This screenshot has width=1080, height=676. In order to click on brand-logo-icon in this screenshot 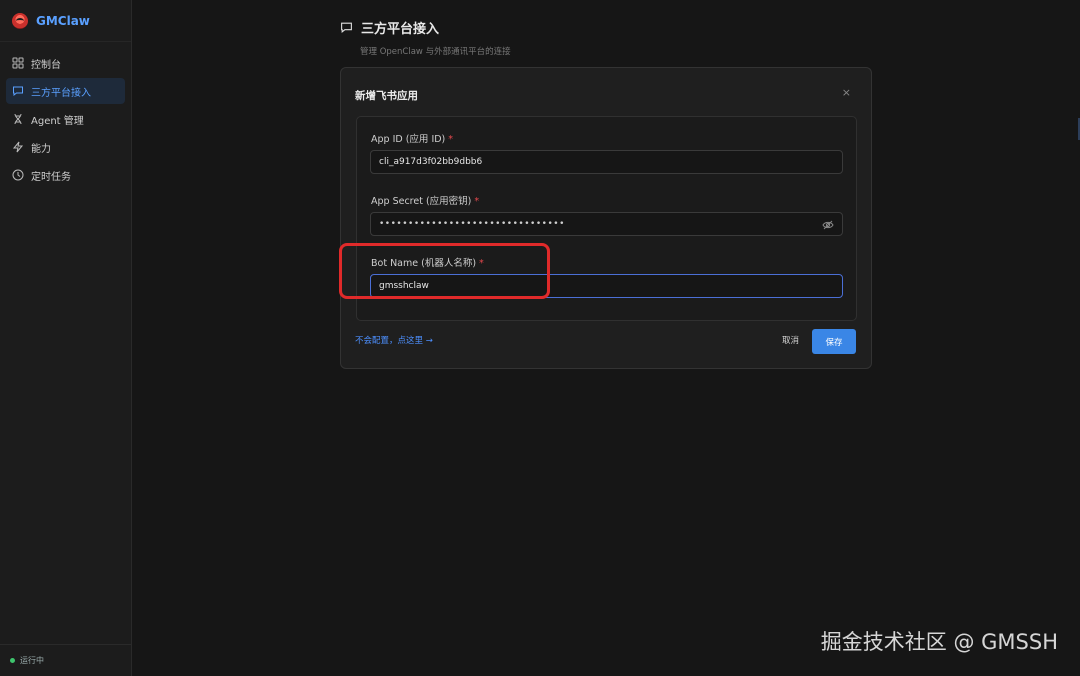, I will do `click(20, 20)`.